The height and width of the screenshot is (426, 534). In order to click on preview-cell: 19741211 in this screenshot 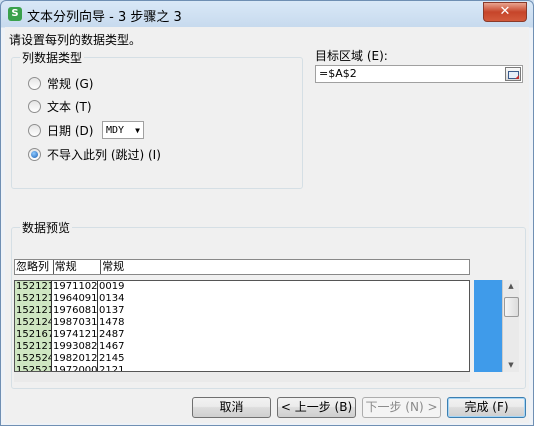, I will do `click(75, 335)`.